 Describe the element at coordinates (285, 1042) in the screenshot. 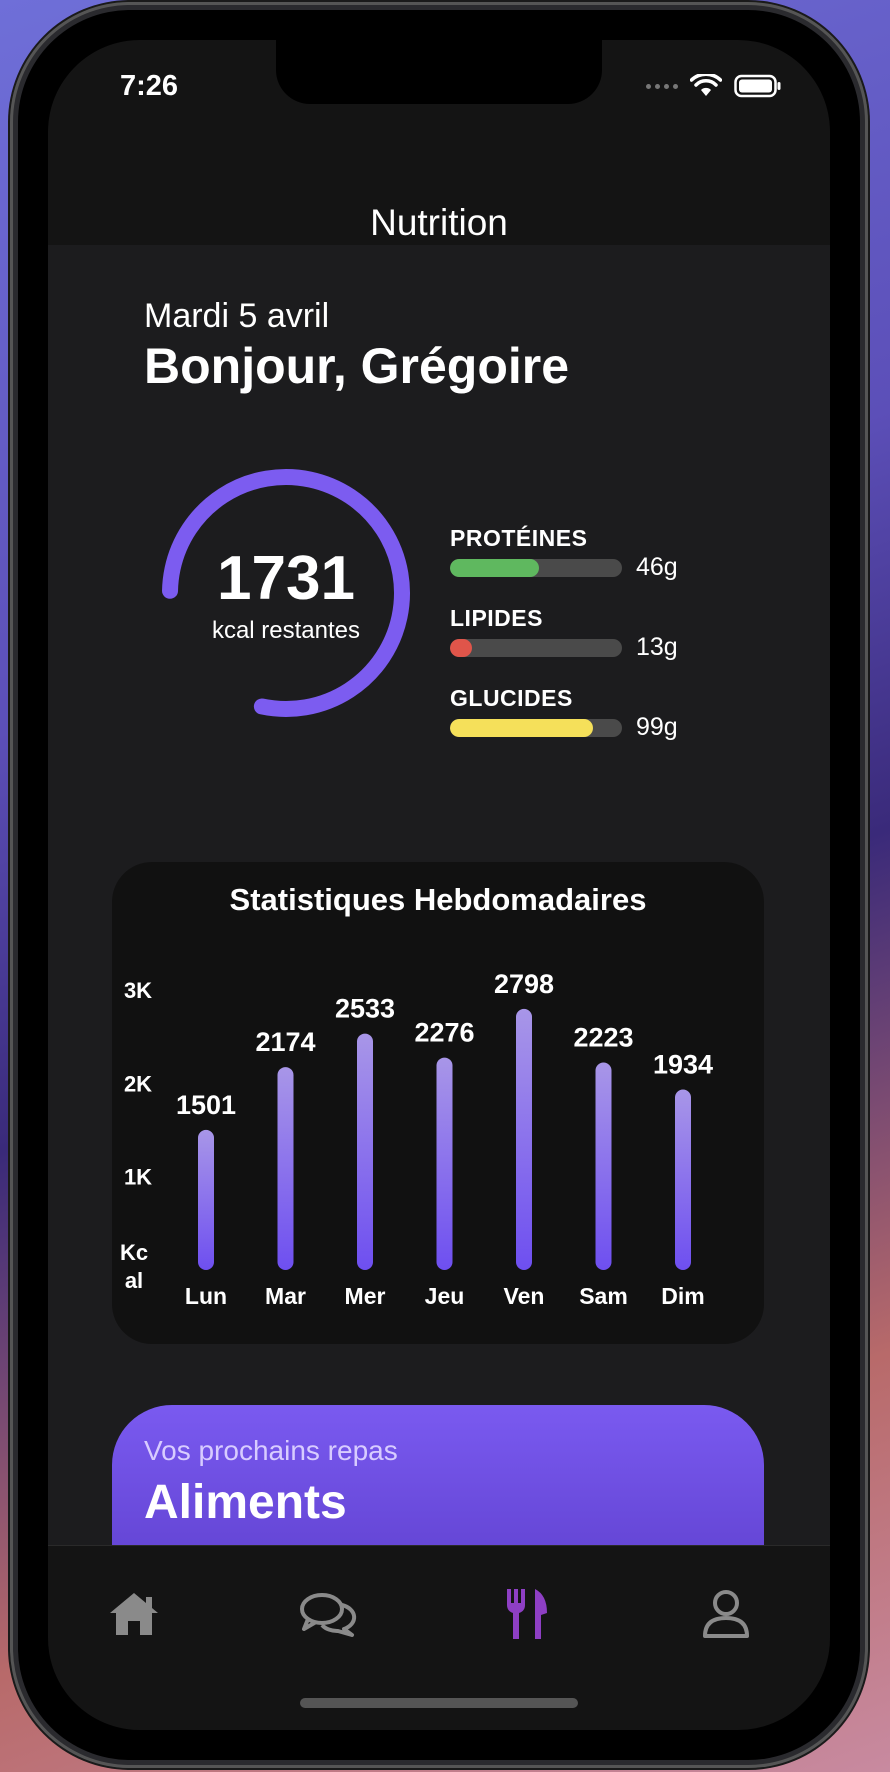

I see `bar-value-label: 2174` at that location.